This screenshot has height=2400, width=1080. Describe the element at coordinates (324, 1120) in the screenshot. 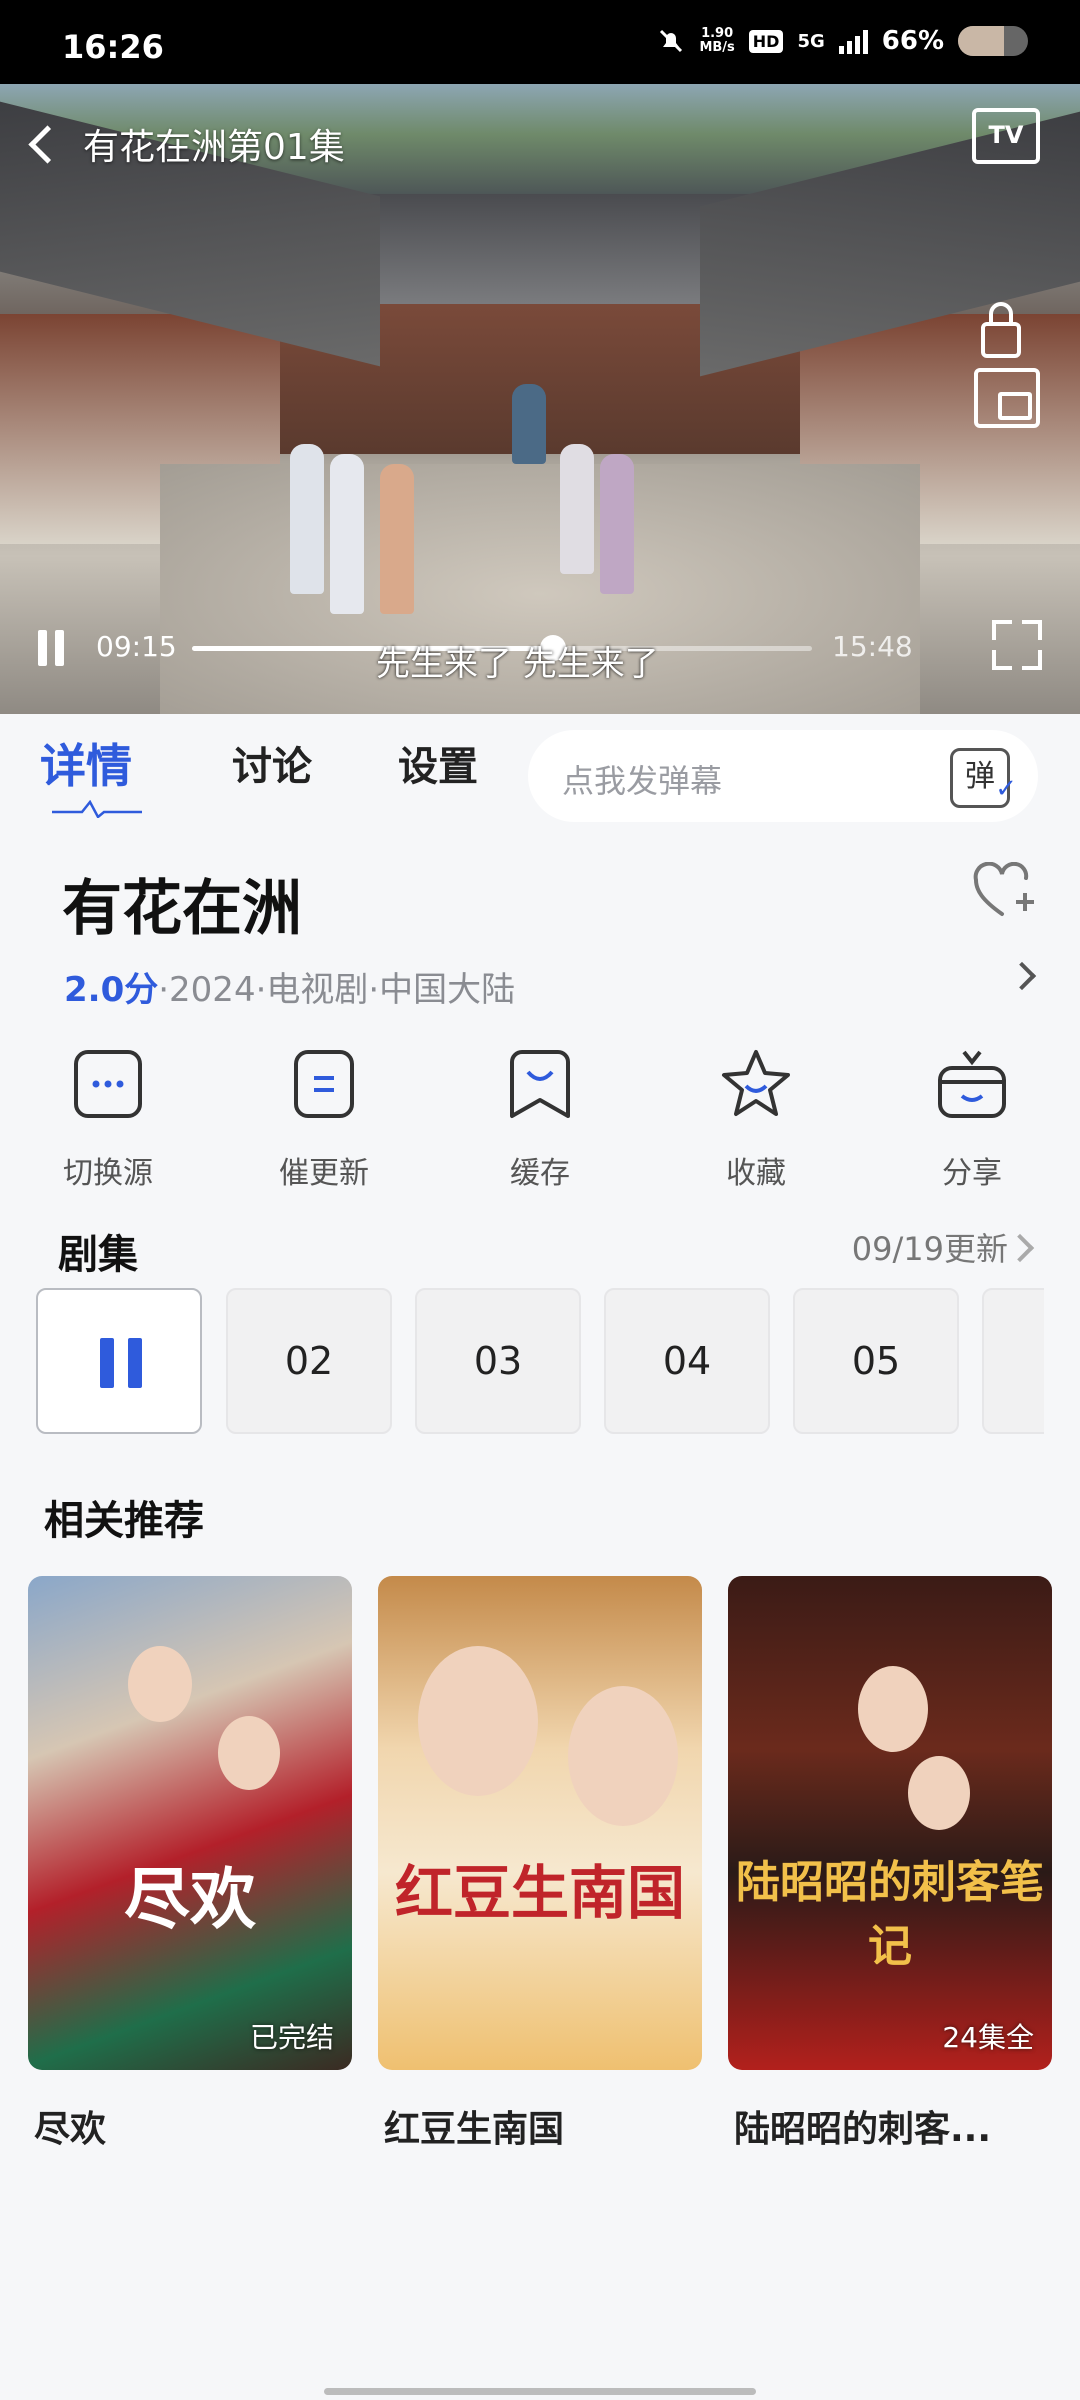

I see `request-update-button: 催更新` at that location.